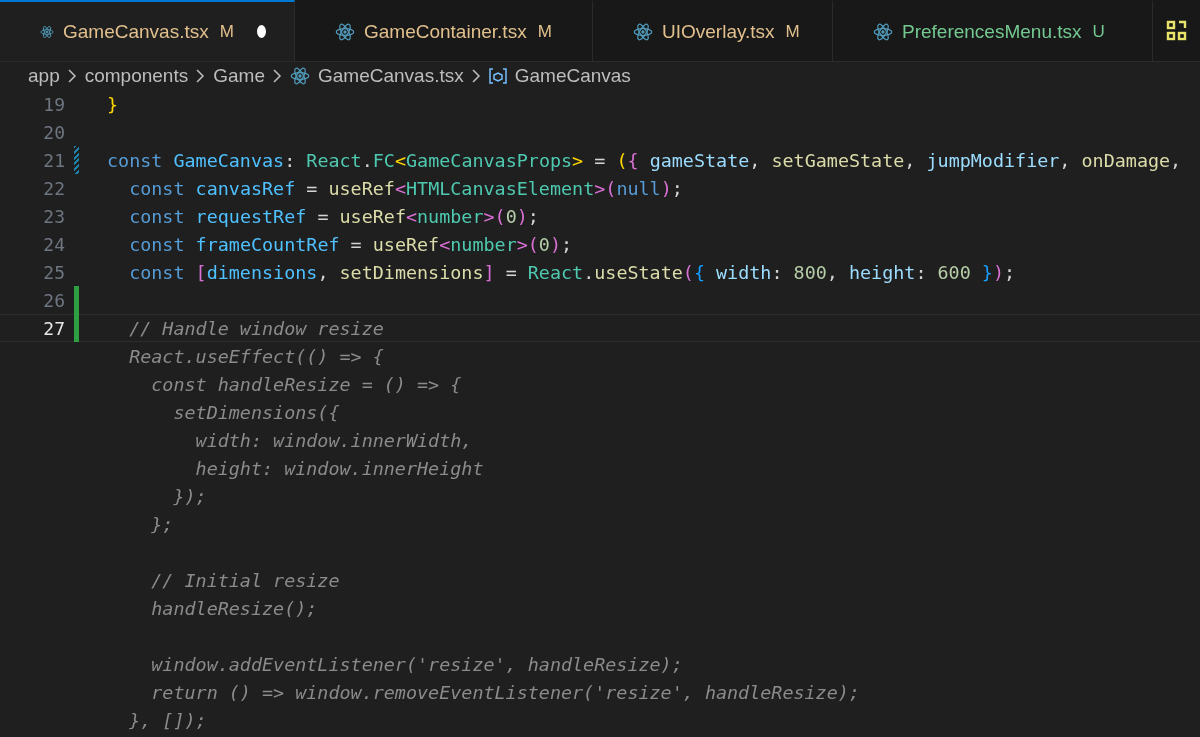 This screenshot has height=737, width=1200. I want to click on breadcrumb-item: Game, so click(239, 76).